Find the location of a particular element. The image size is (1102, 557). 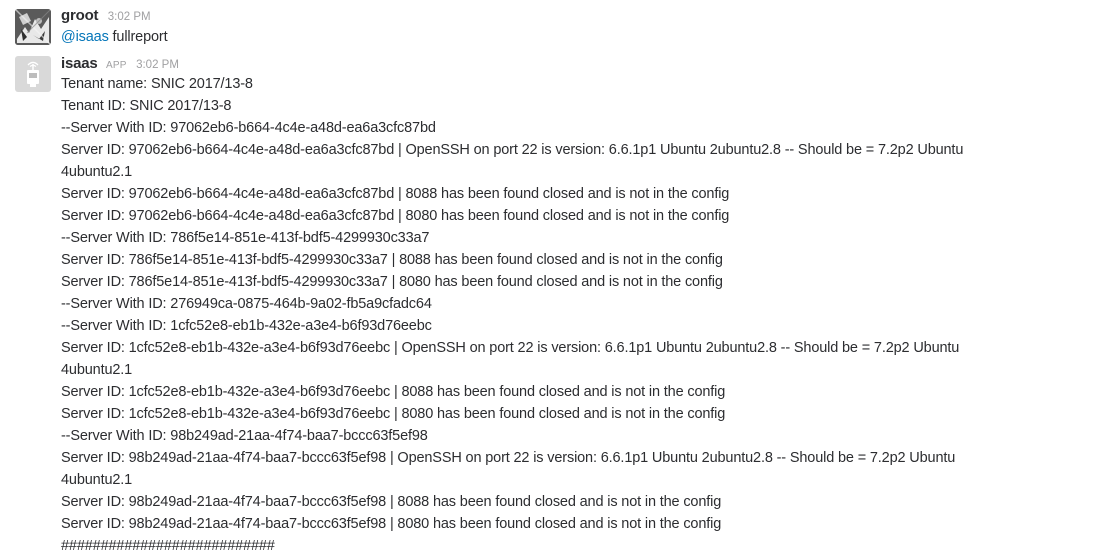

message-header: groot 3:02 PM is located at coordinates (106, 16).